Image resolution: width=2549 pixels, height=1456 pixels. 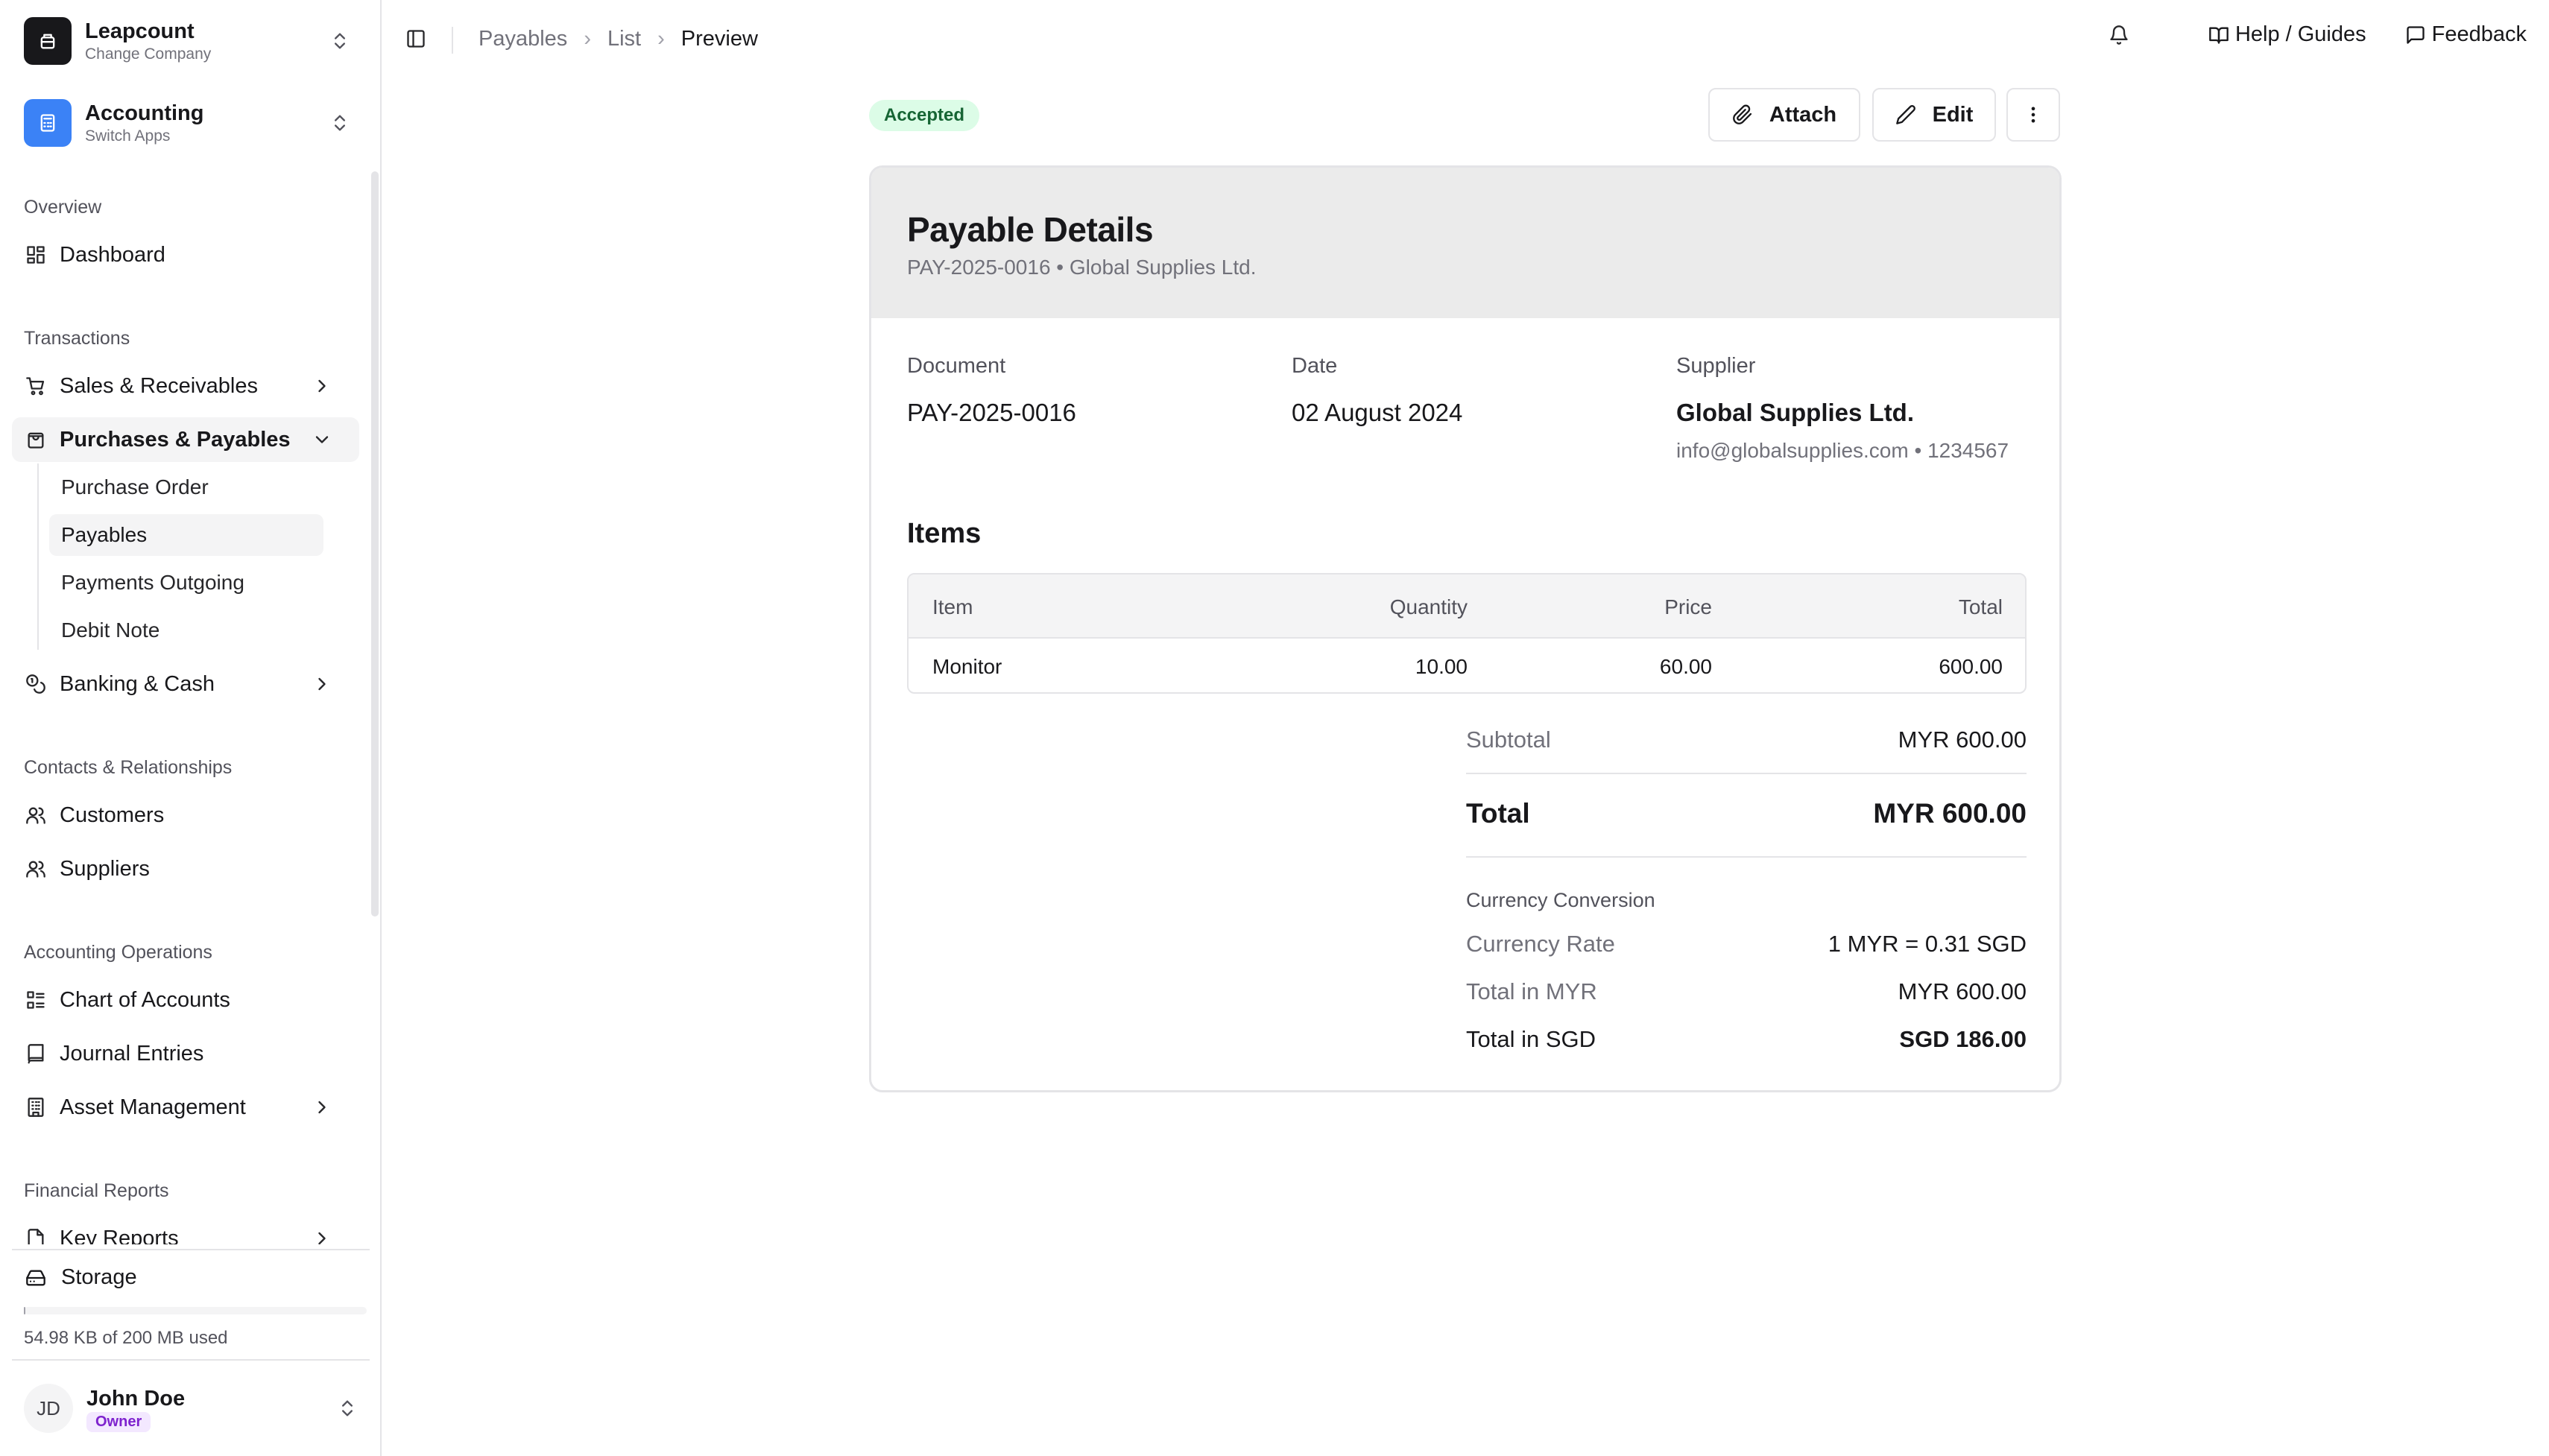 What do you see at coordinates (97, 1190) in the screenshot?
I see `section-financial-reports: Financial Reports` at bounding box center [97, 1190].